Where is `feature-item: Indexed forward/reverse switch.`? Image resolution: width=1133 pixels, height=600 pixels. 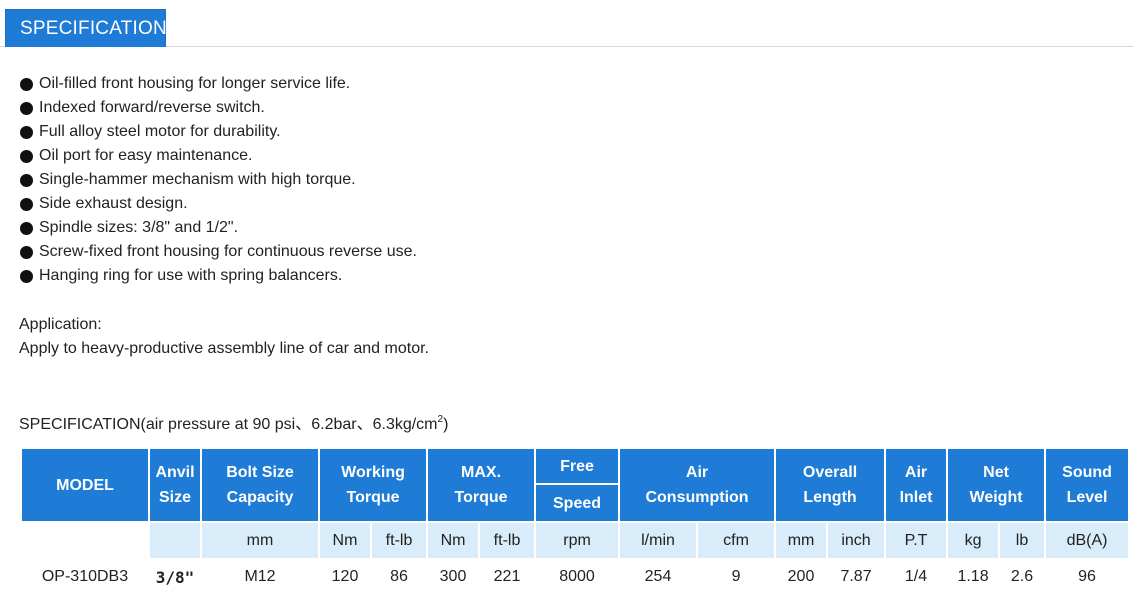
feature-item: Indexed forward/reverse switch. is located at coordinates (218, 108).